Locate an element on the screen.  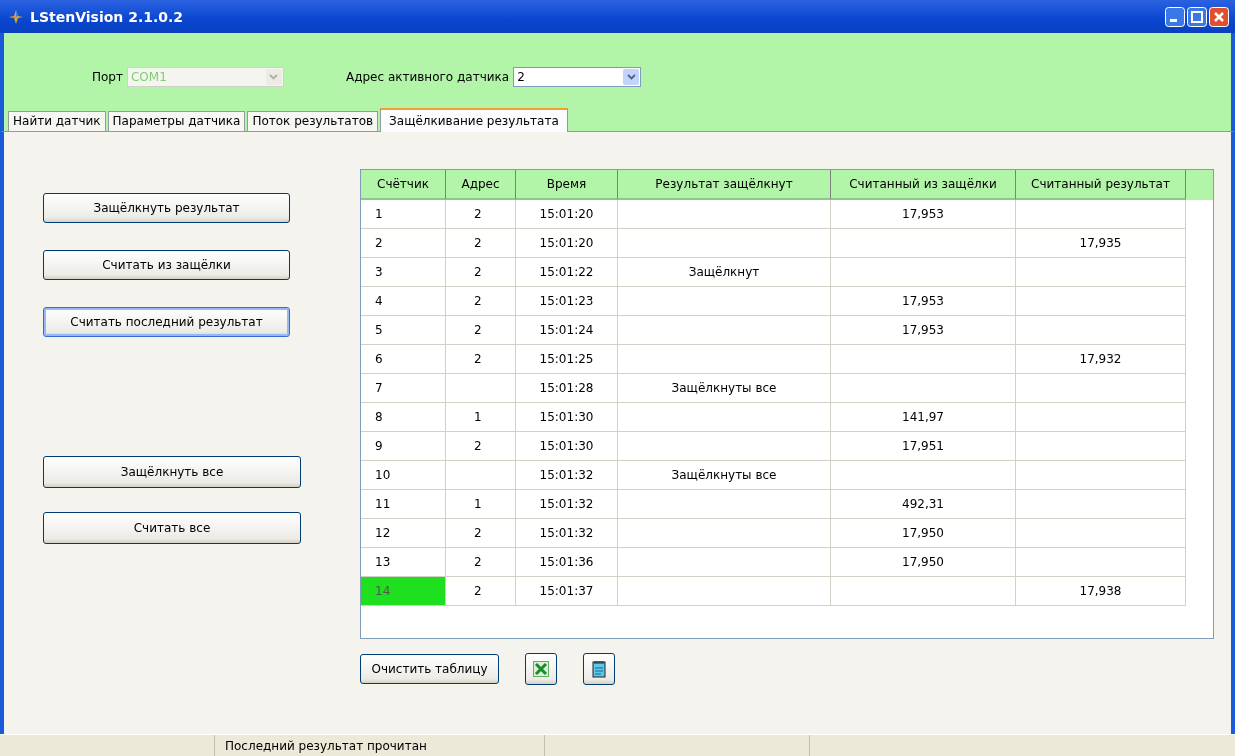
spreadsheet-icon is located at coordinates (541, 669).